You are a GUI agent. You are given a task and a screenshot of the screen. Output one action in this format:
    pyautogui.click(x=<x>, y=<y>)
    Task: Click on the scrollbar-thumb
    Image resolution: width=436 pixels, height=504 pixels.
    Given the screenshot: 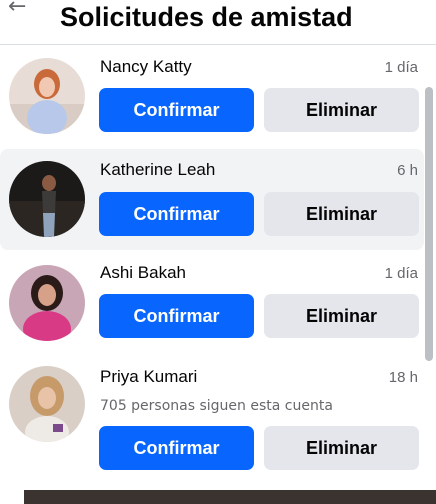 What is the action you would take?
    pyautogui.click(x=429, y=224)
    